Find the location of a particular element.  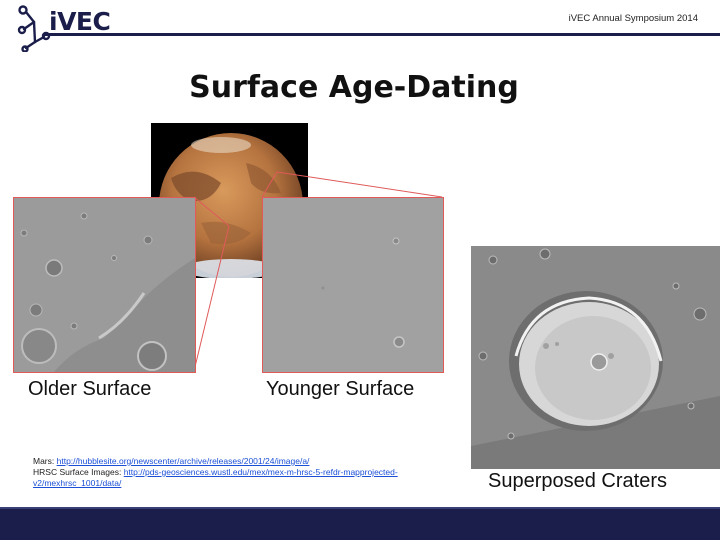

younger-surface-image is located at coordinates (353, 285).